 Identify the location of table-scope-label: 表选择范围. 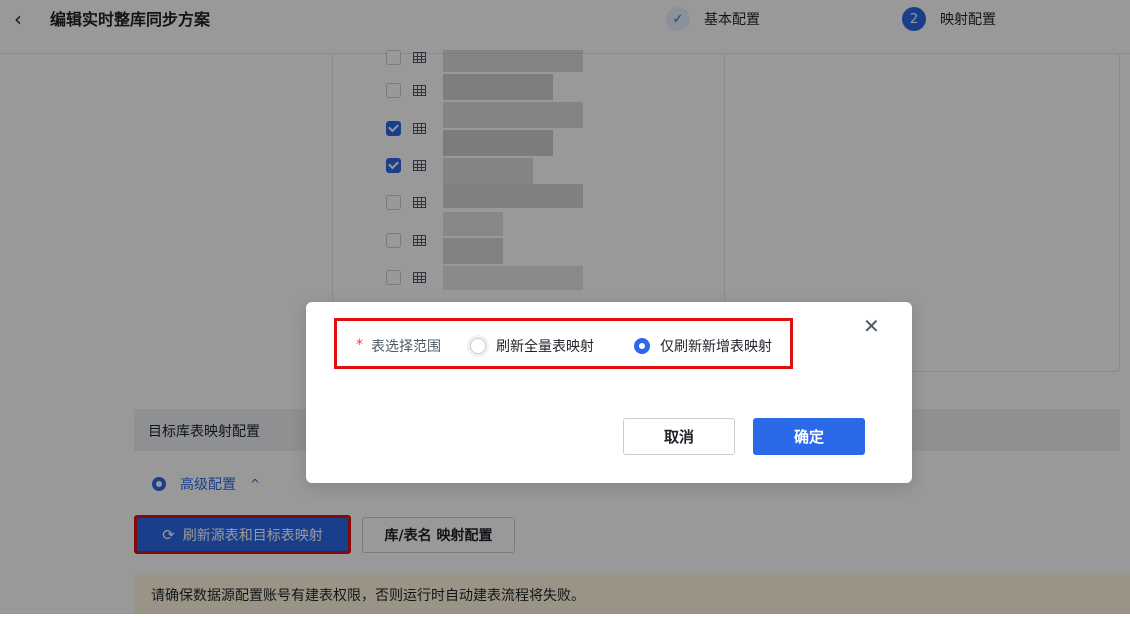
(406, 347).